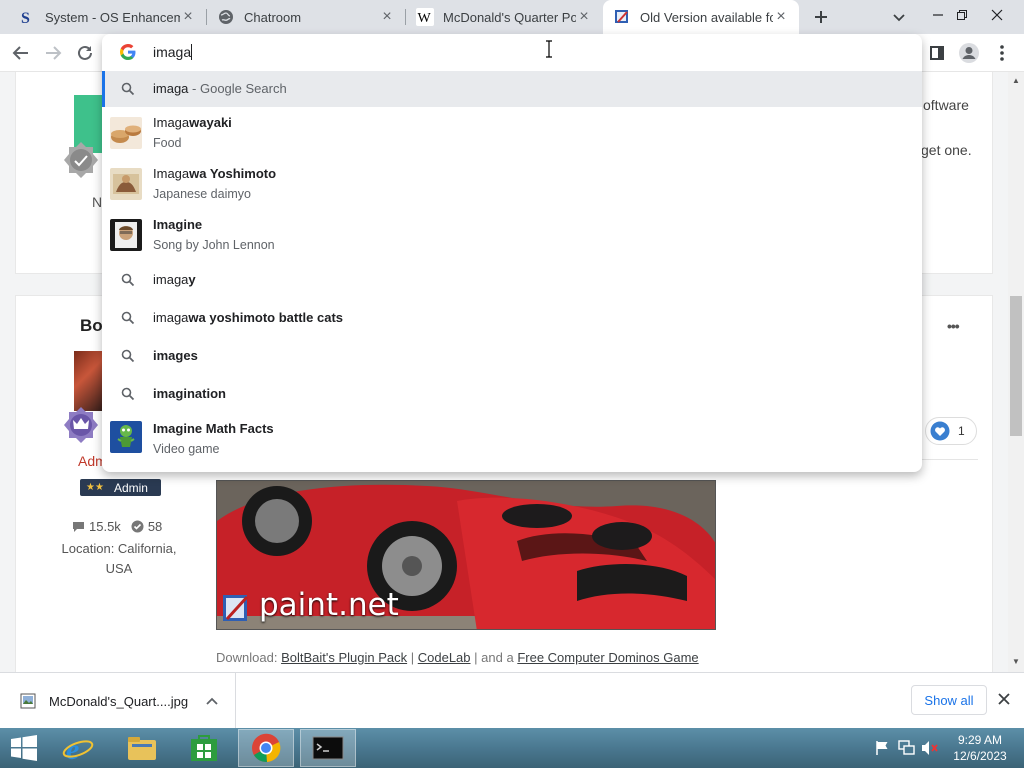 Image resolution: width=1024 pixels, height=768 pixels. Describe the element at coordinates (128, 52) in the screenshot. I see `google-icon` at that location.